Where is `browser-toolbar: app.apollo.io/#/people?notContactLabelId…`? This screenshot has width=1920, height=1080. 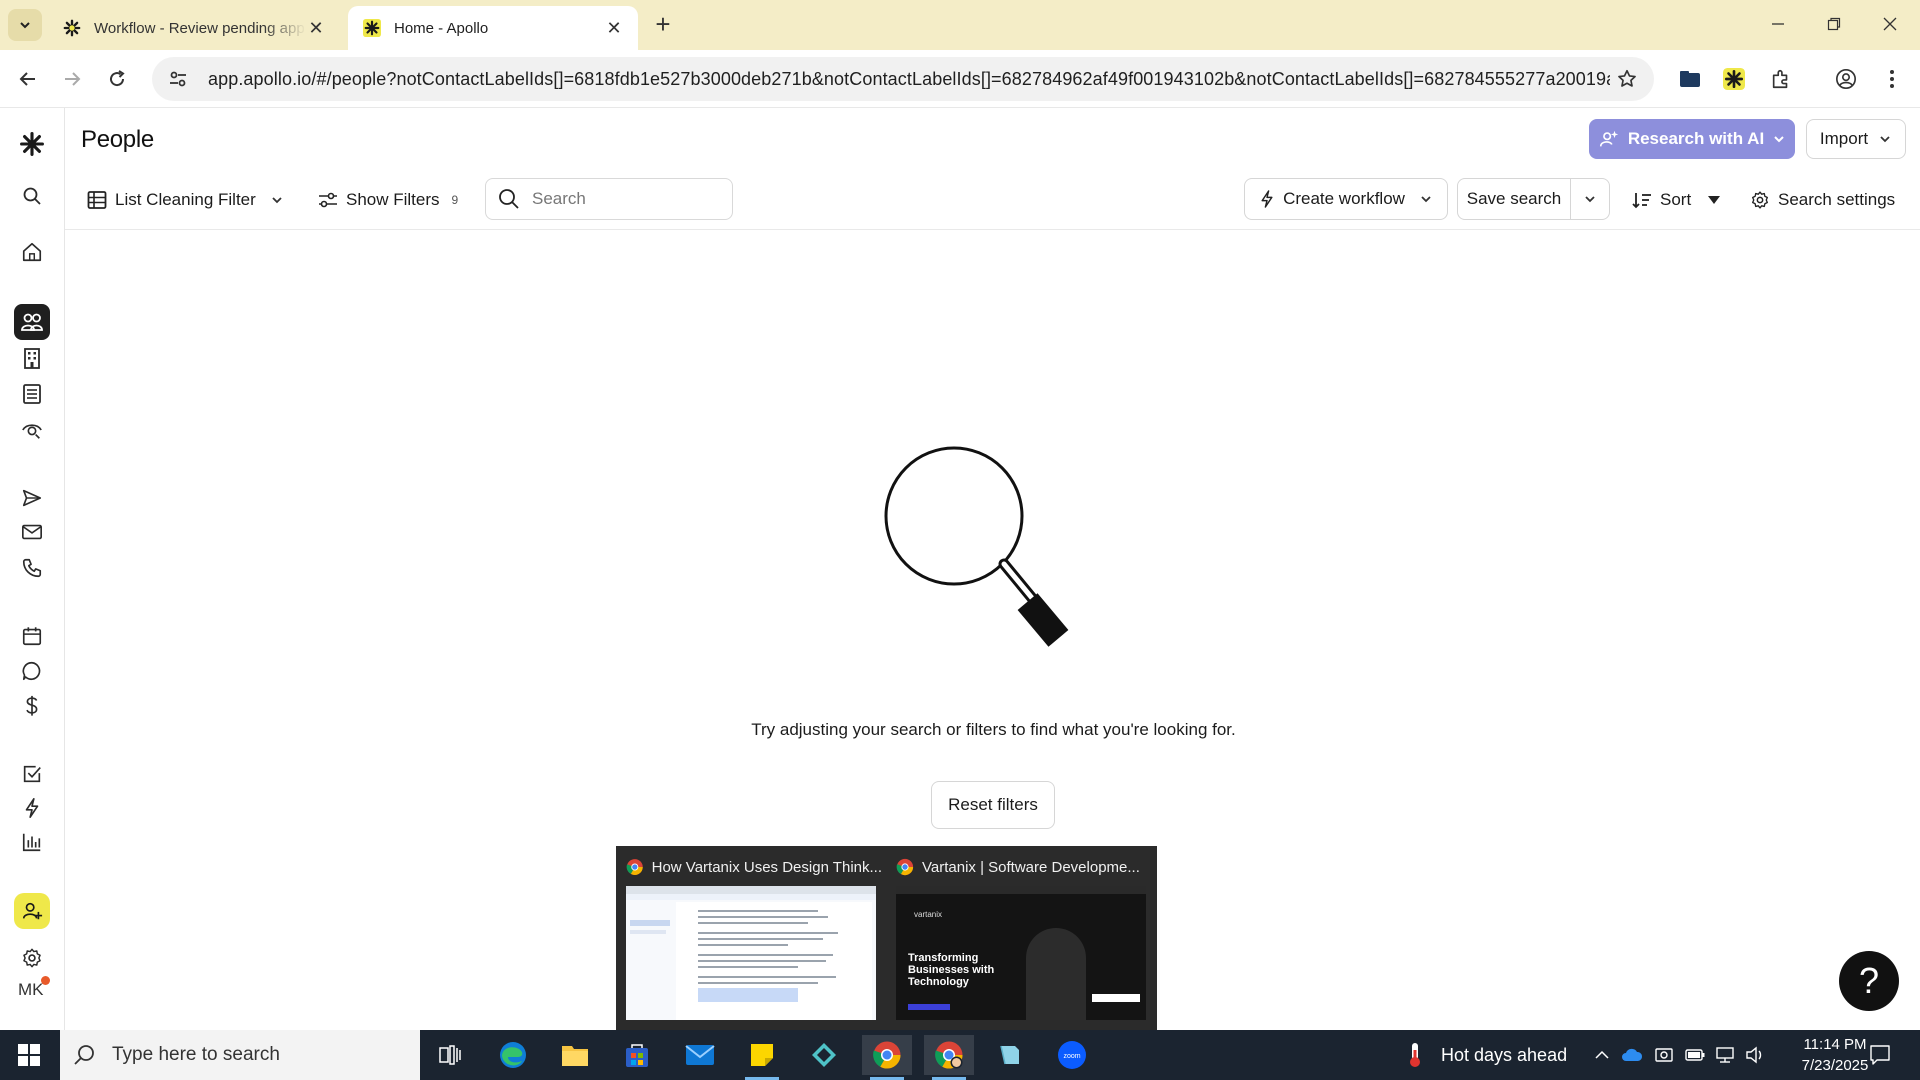 browser-toolbar: app.apollo.io/#/people?notContactLabelId… is located at coordinates (960, 79).